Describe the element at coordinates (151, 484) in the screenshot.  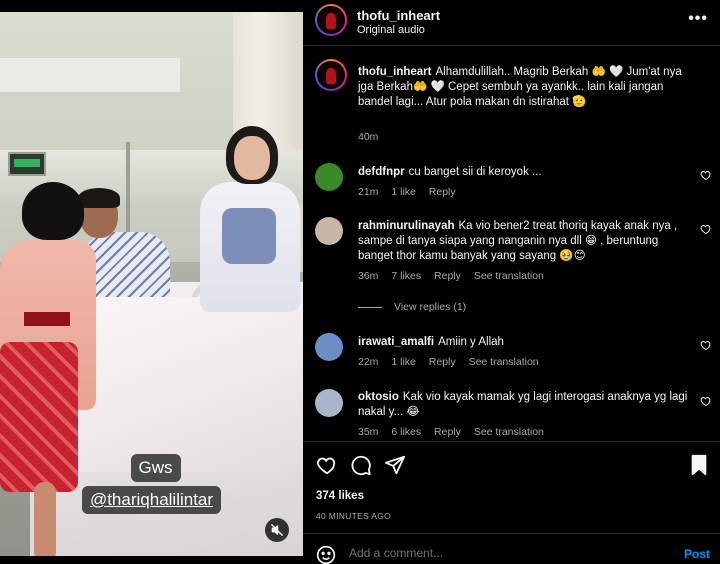
I see `video-caption-overlay: Gws @thariqhalilintar` at that location.